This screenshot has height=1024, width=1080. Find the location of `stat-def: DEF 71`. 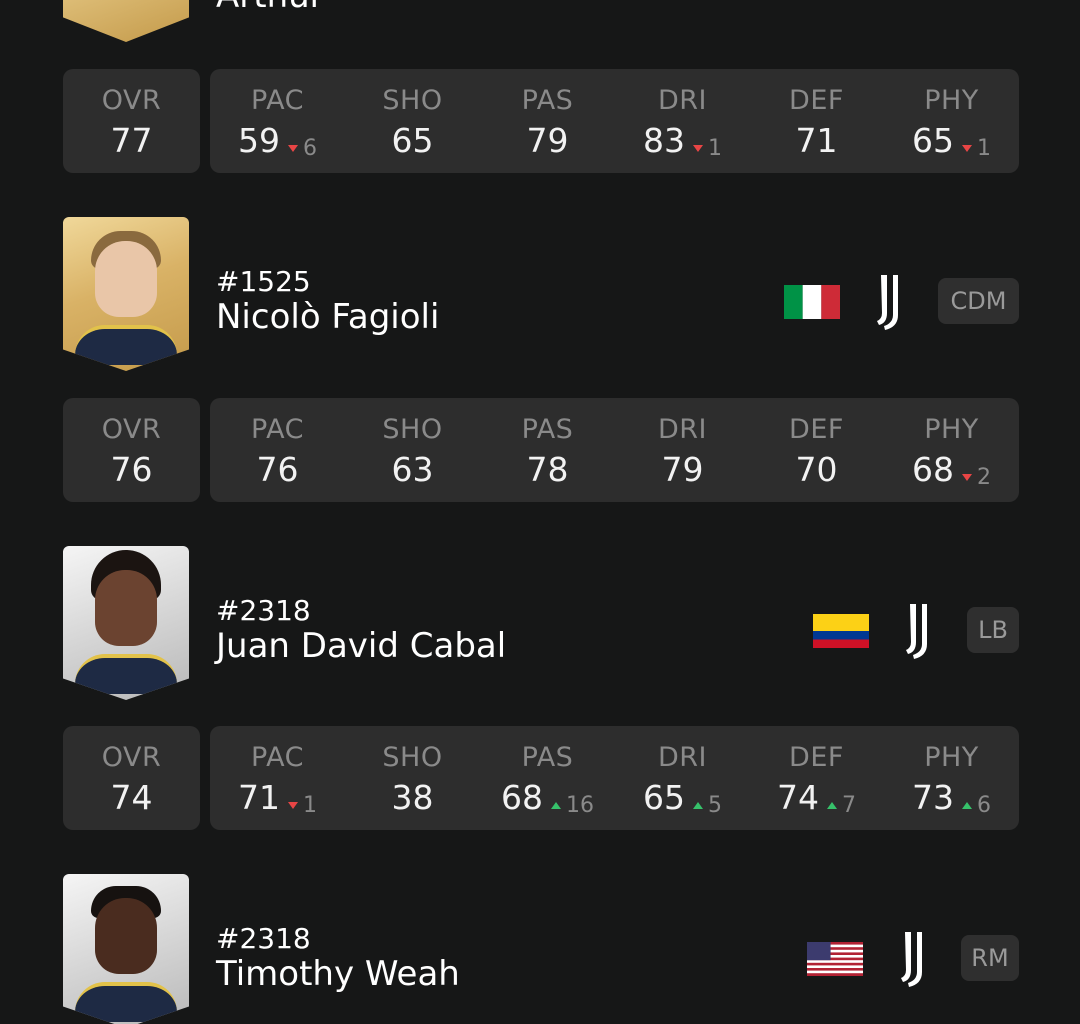

stat-def: DEF 71 is located at coordinates (816, 121).